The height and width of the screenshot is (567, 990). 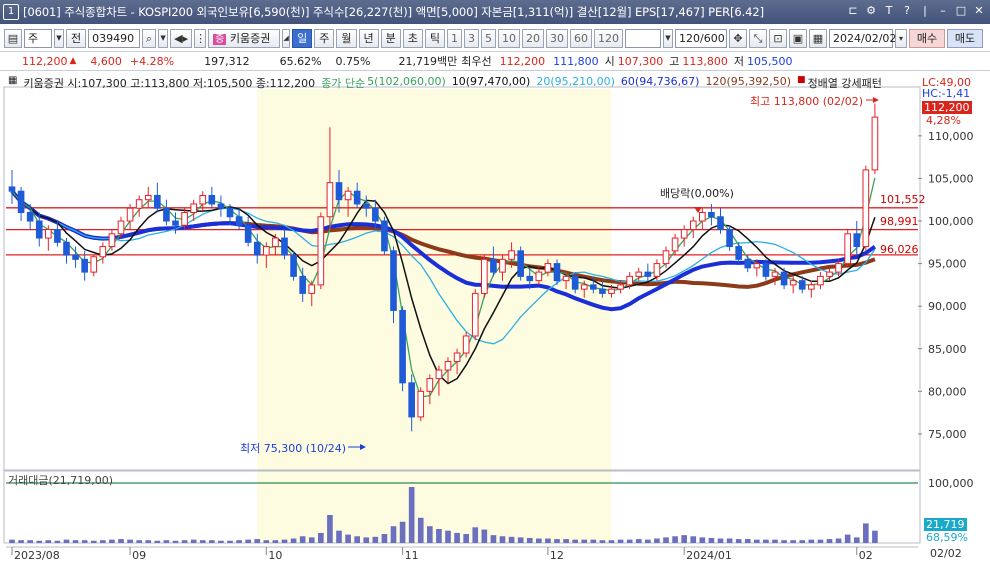 I want to click on y-tick-label: 75,000, so click(x=947, y=434).